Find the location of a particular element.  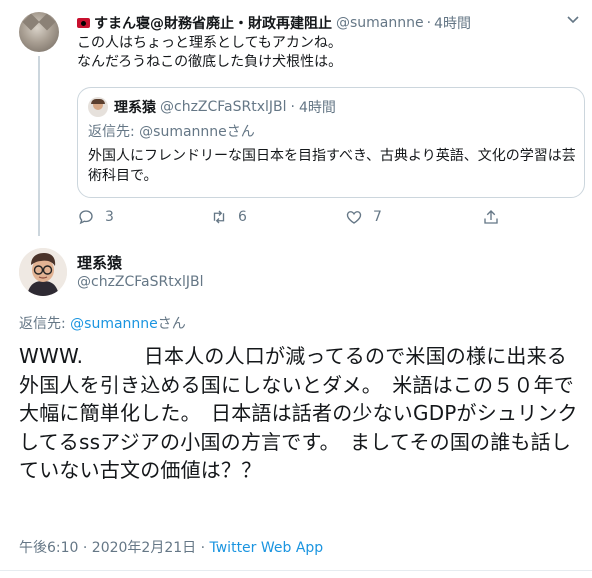

tweet-text-line: この人はちょっと理系としてもアカンね。 is located at coordinates (209, 43).